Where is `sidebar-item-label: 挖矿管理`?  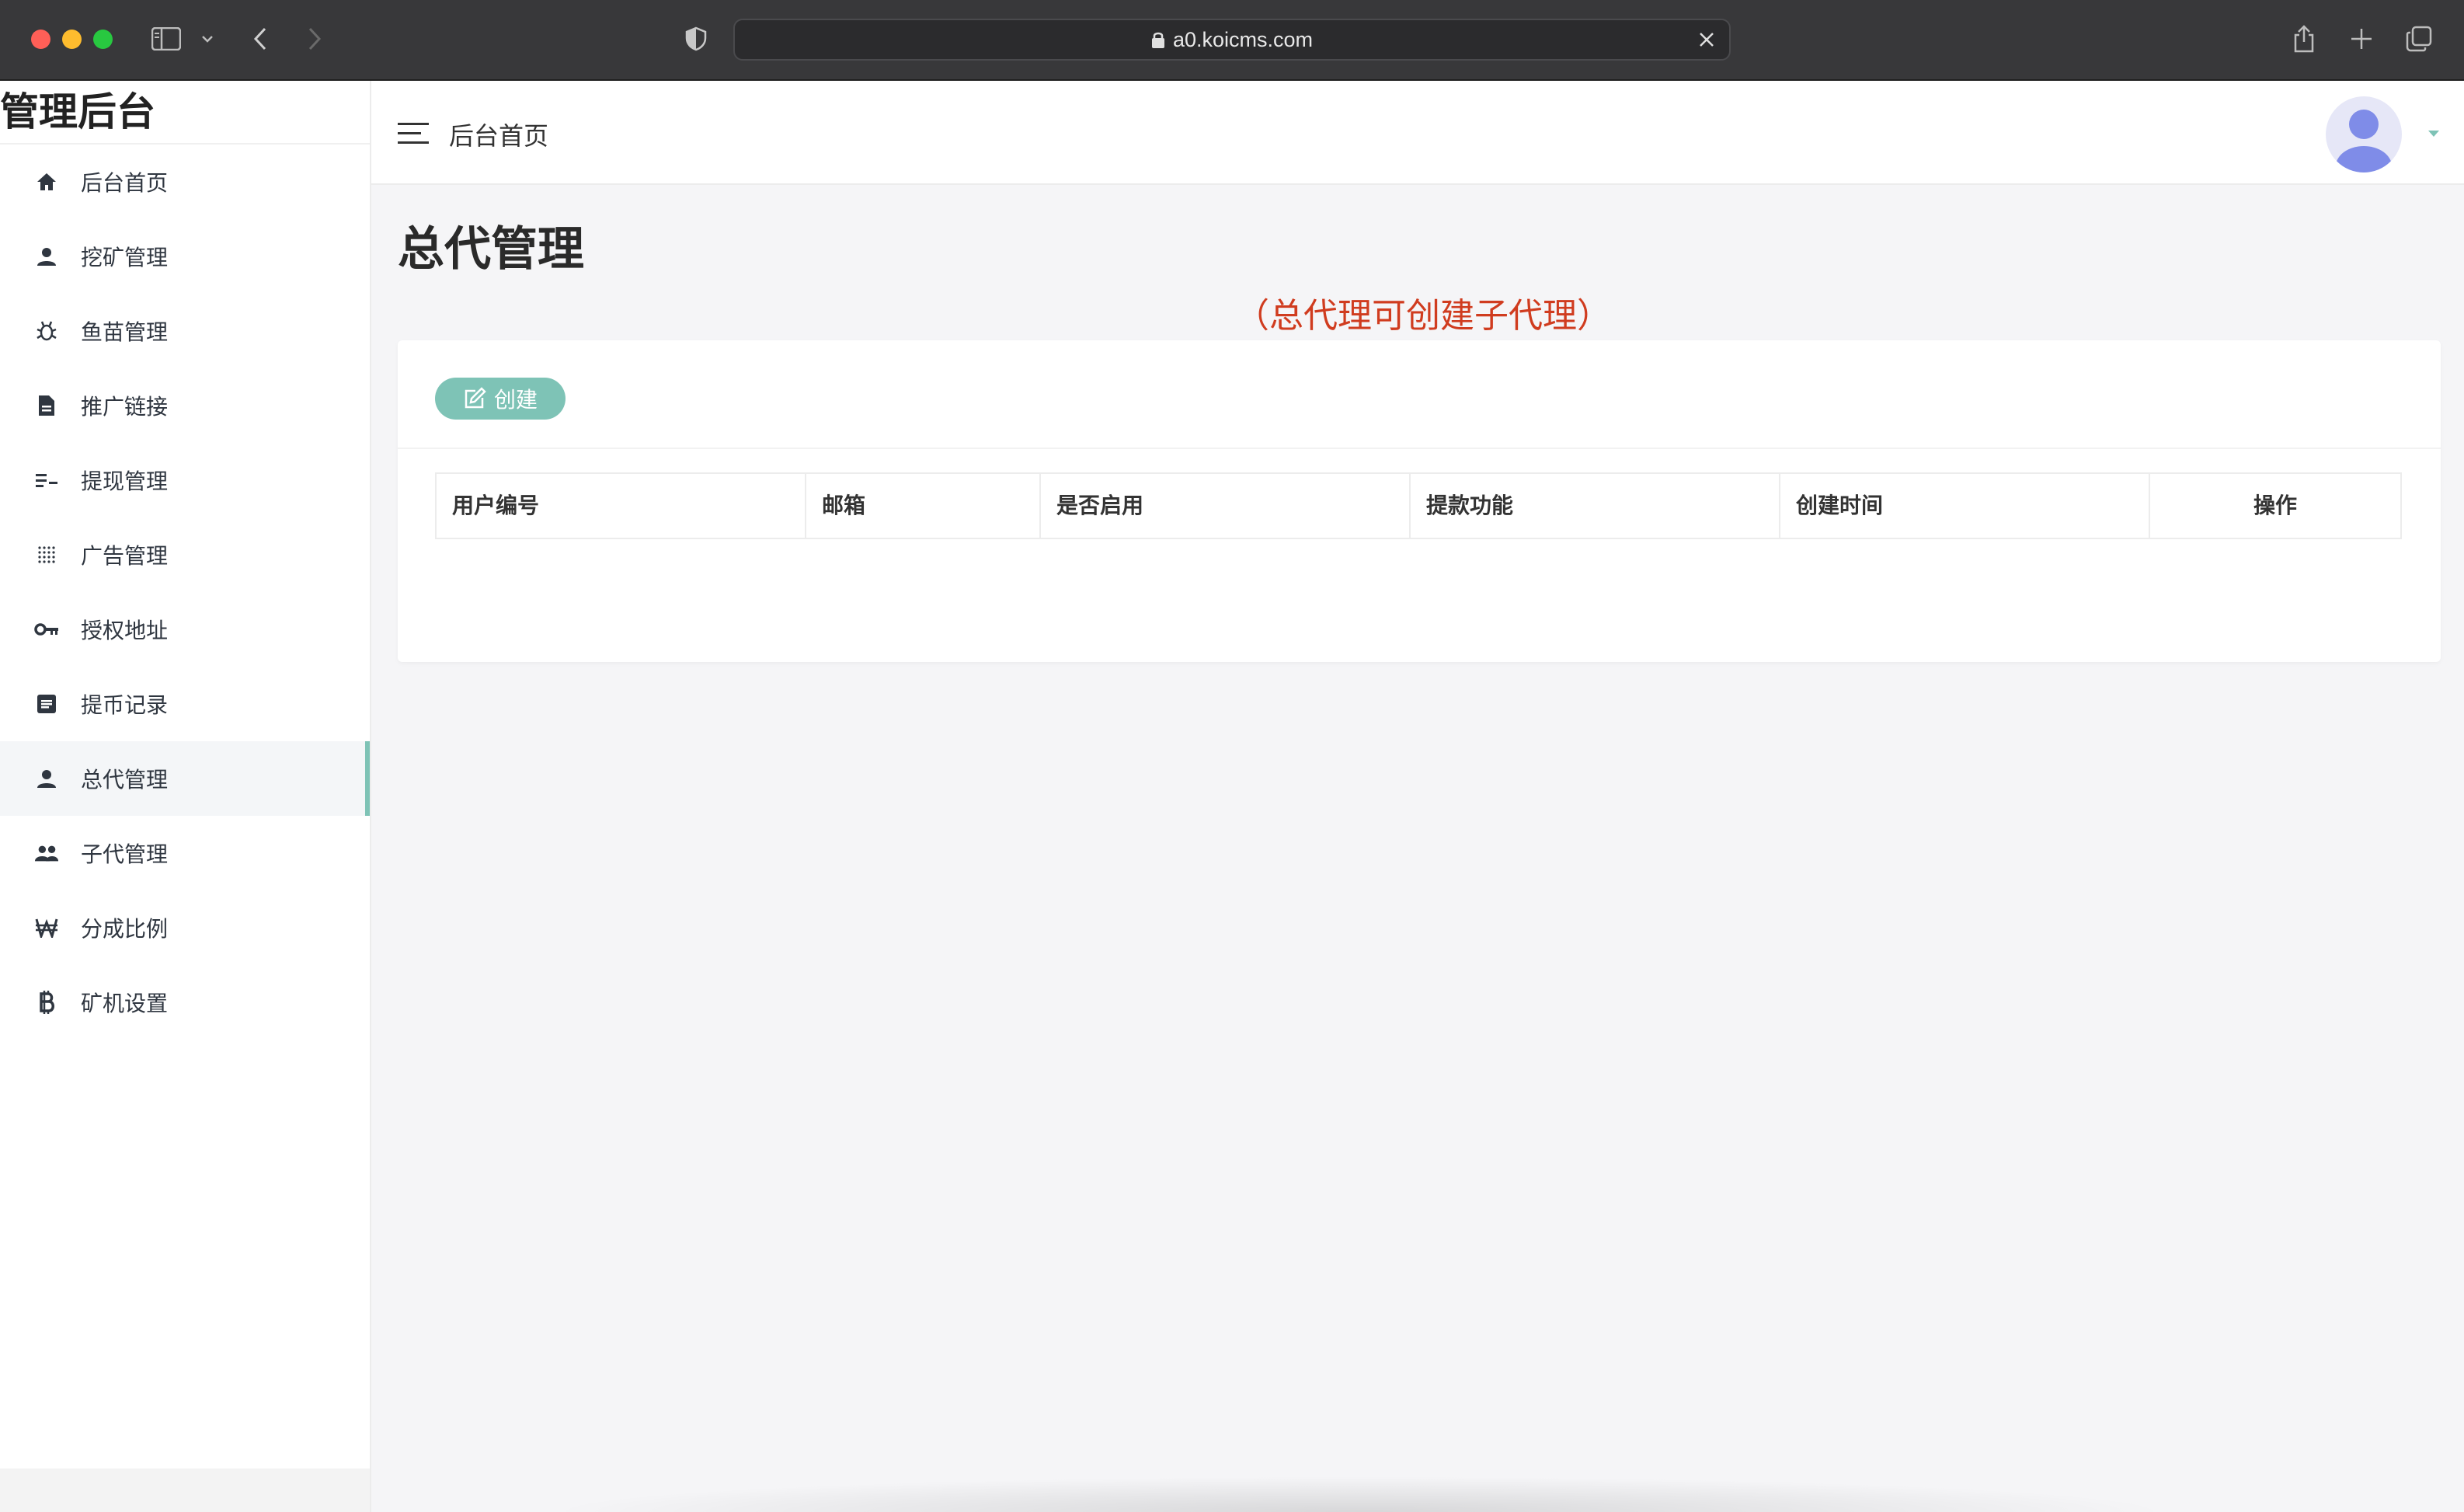 sidebar-item-label: 挖矿管理 is located at coordinates (125, 258).